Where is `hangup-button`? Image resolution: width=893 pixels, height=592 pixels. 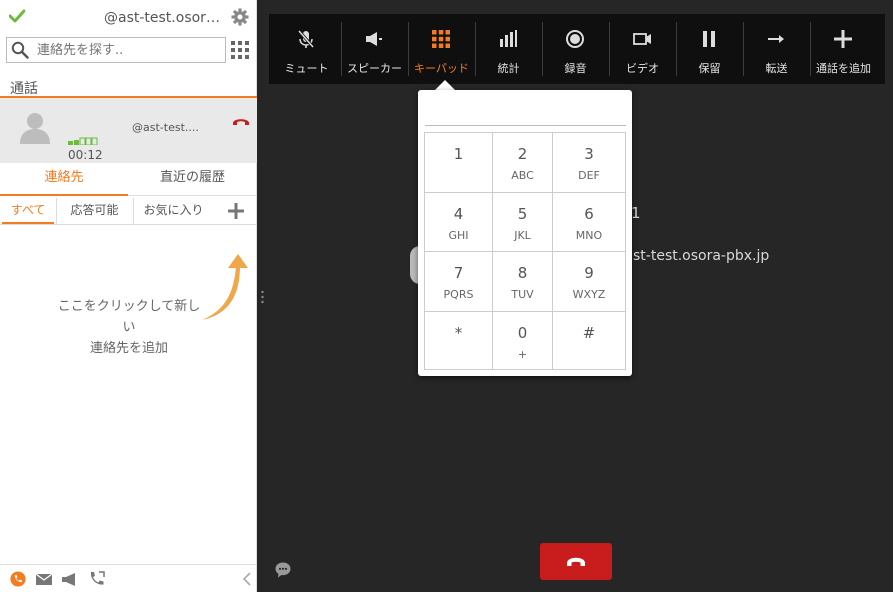 hangup-button is located at coordinates (576, 561).